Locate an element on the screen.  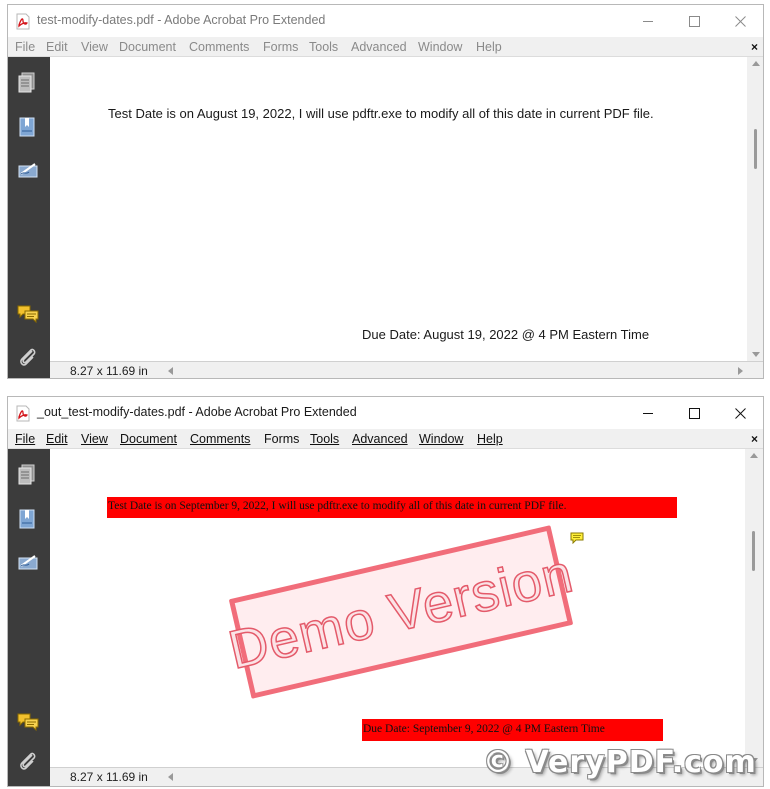
menu-edit-label: Edit is located at coordinates (57, 439).